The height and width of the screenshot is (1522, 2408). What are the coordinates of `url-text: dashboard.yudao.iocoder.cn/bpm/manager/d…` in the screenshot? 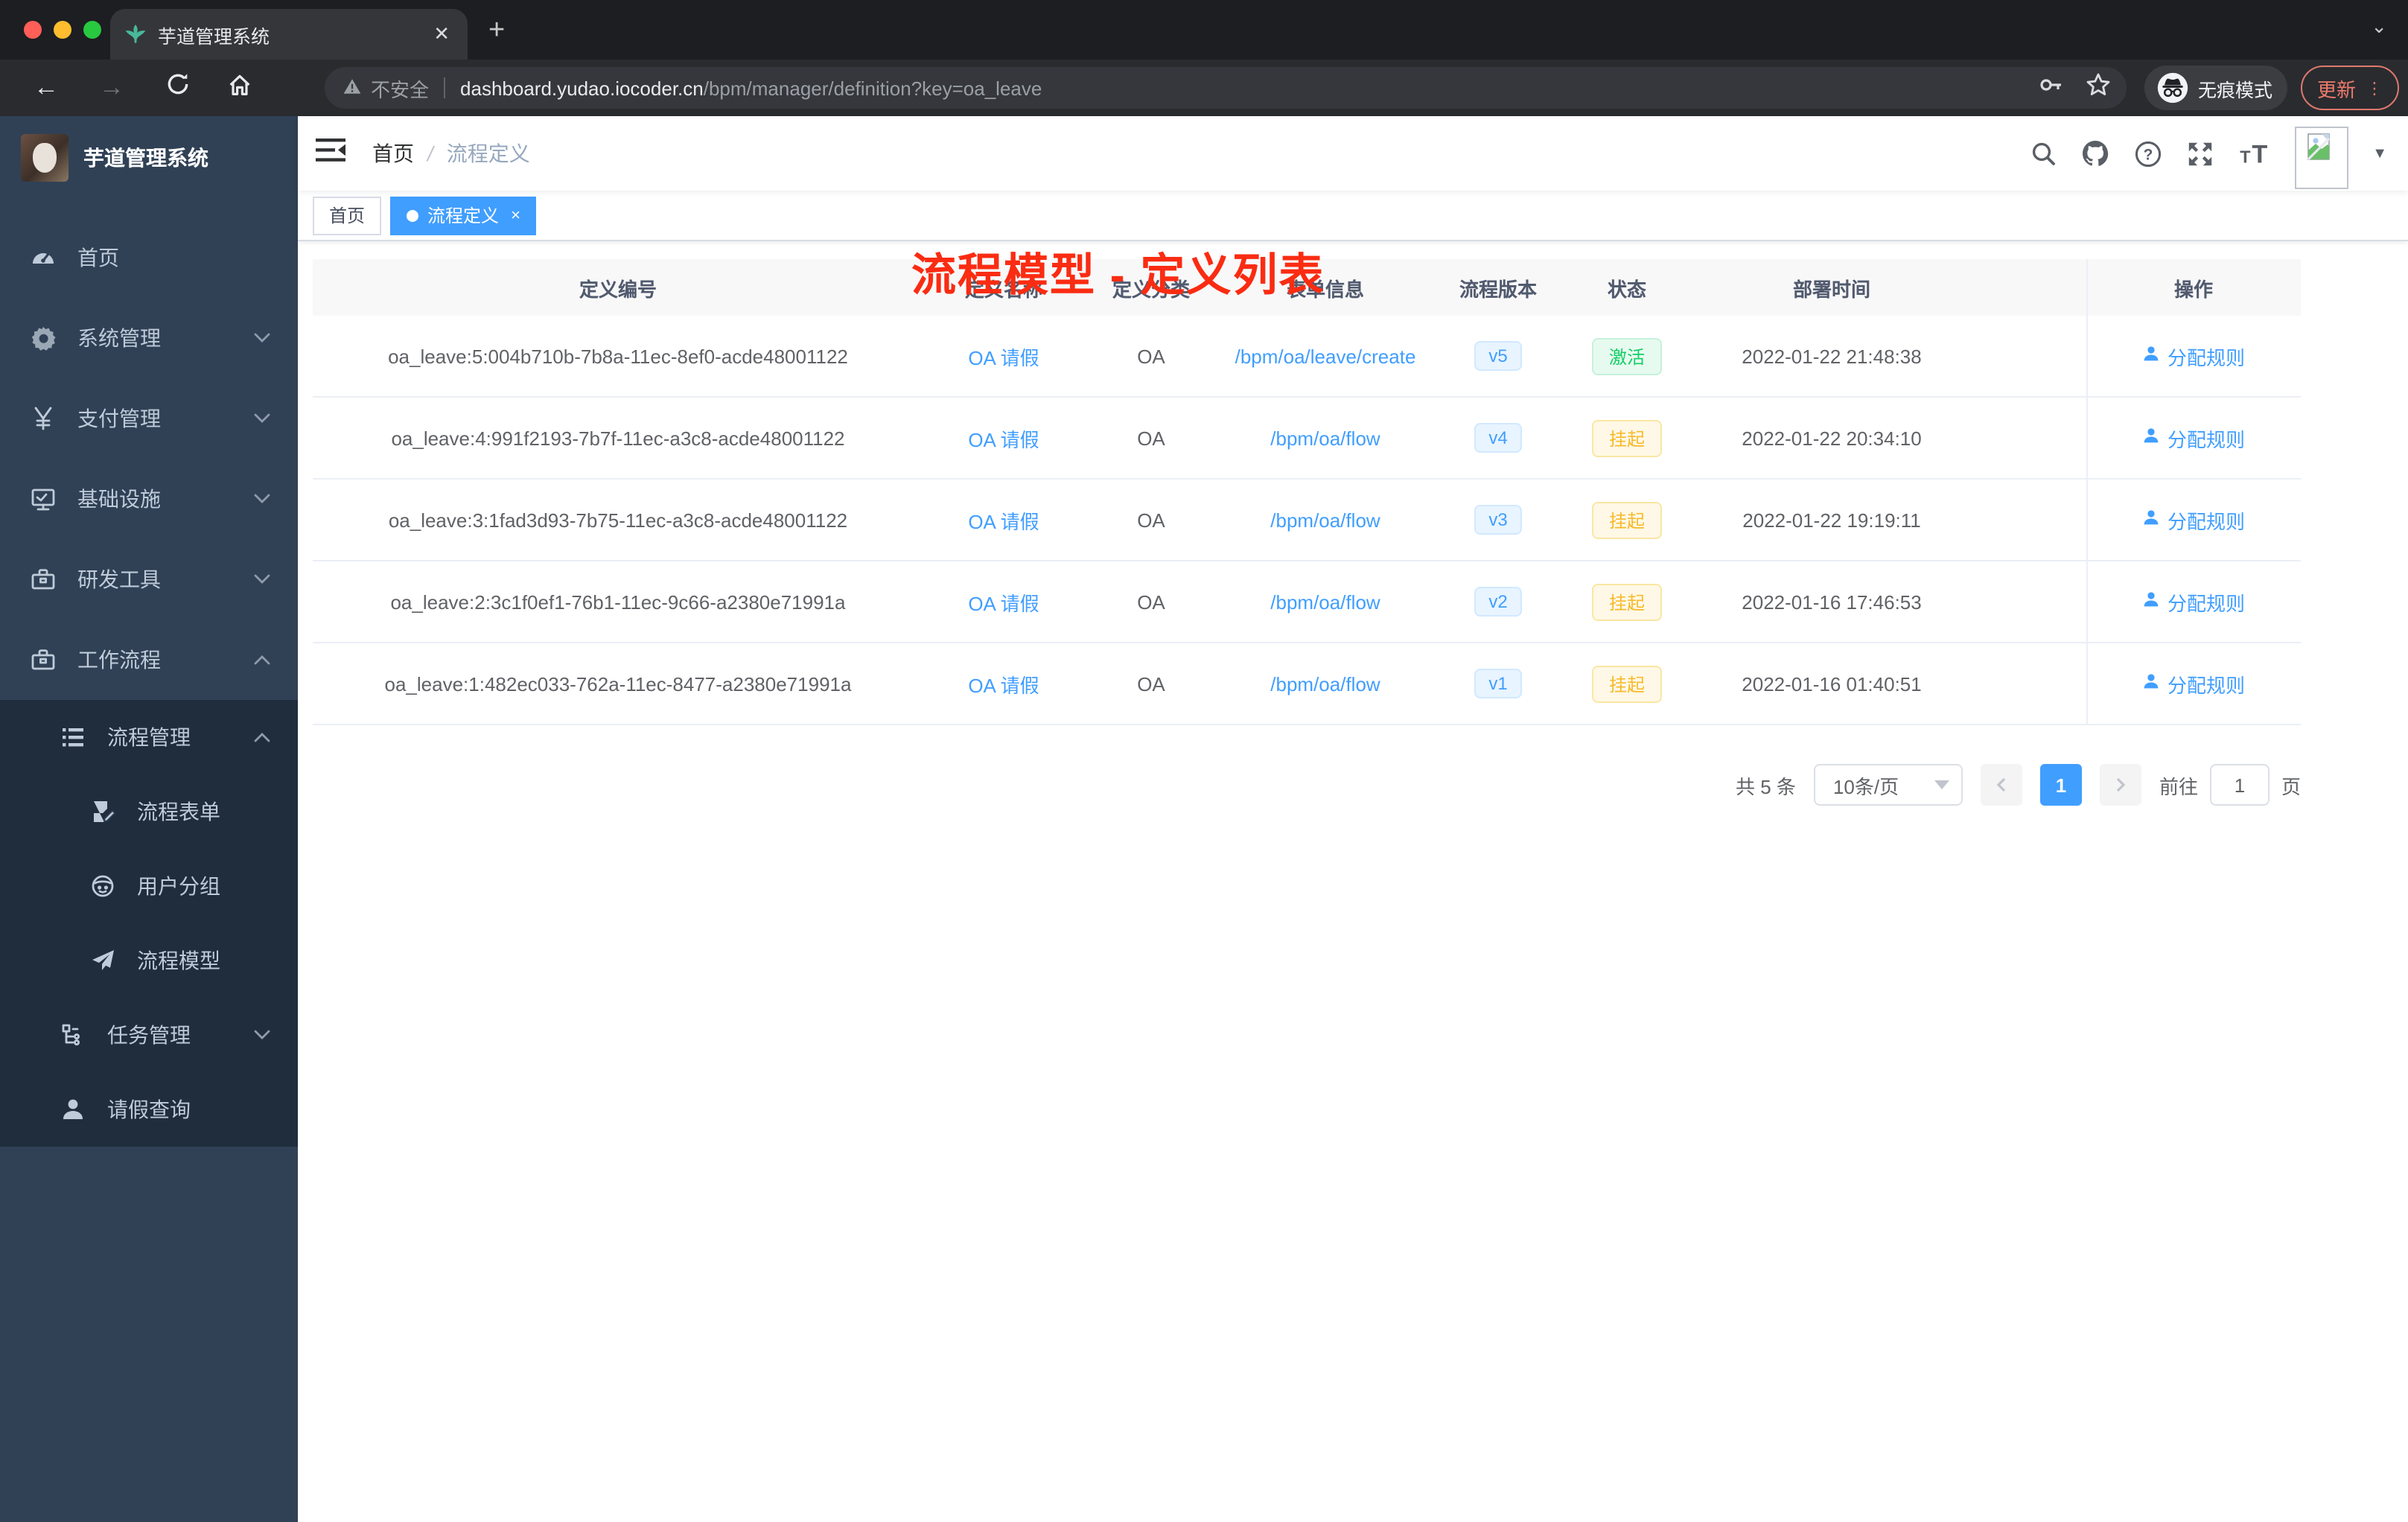 It's located at (751, 88).